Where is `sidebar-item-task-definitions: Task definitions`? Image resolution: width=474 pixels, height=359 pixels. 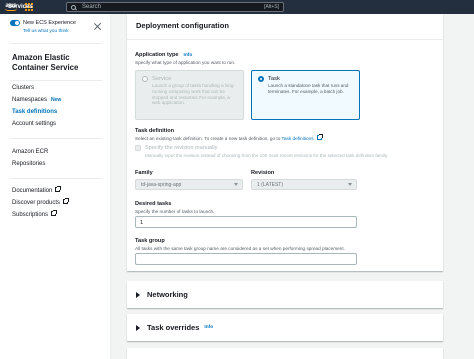
sidebar-item-task-definitions: Task definitions is located at coordinates (34, 112).